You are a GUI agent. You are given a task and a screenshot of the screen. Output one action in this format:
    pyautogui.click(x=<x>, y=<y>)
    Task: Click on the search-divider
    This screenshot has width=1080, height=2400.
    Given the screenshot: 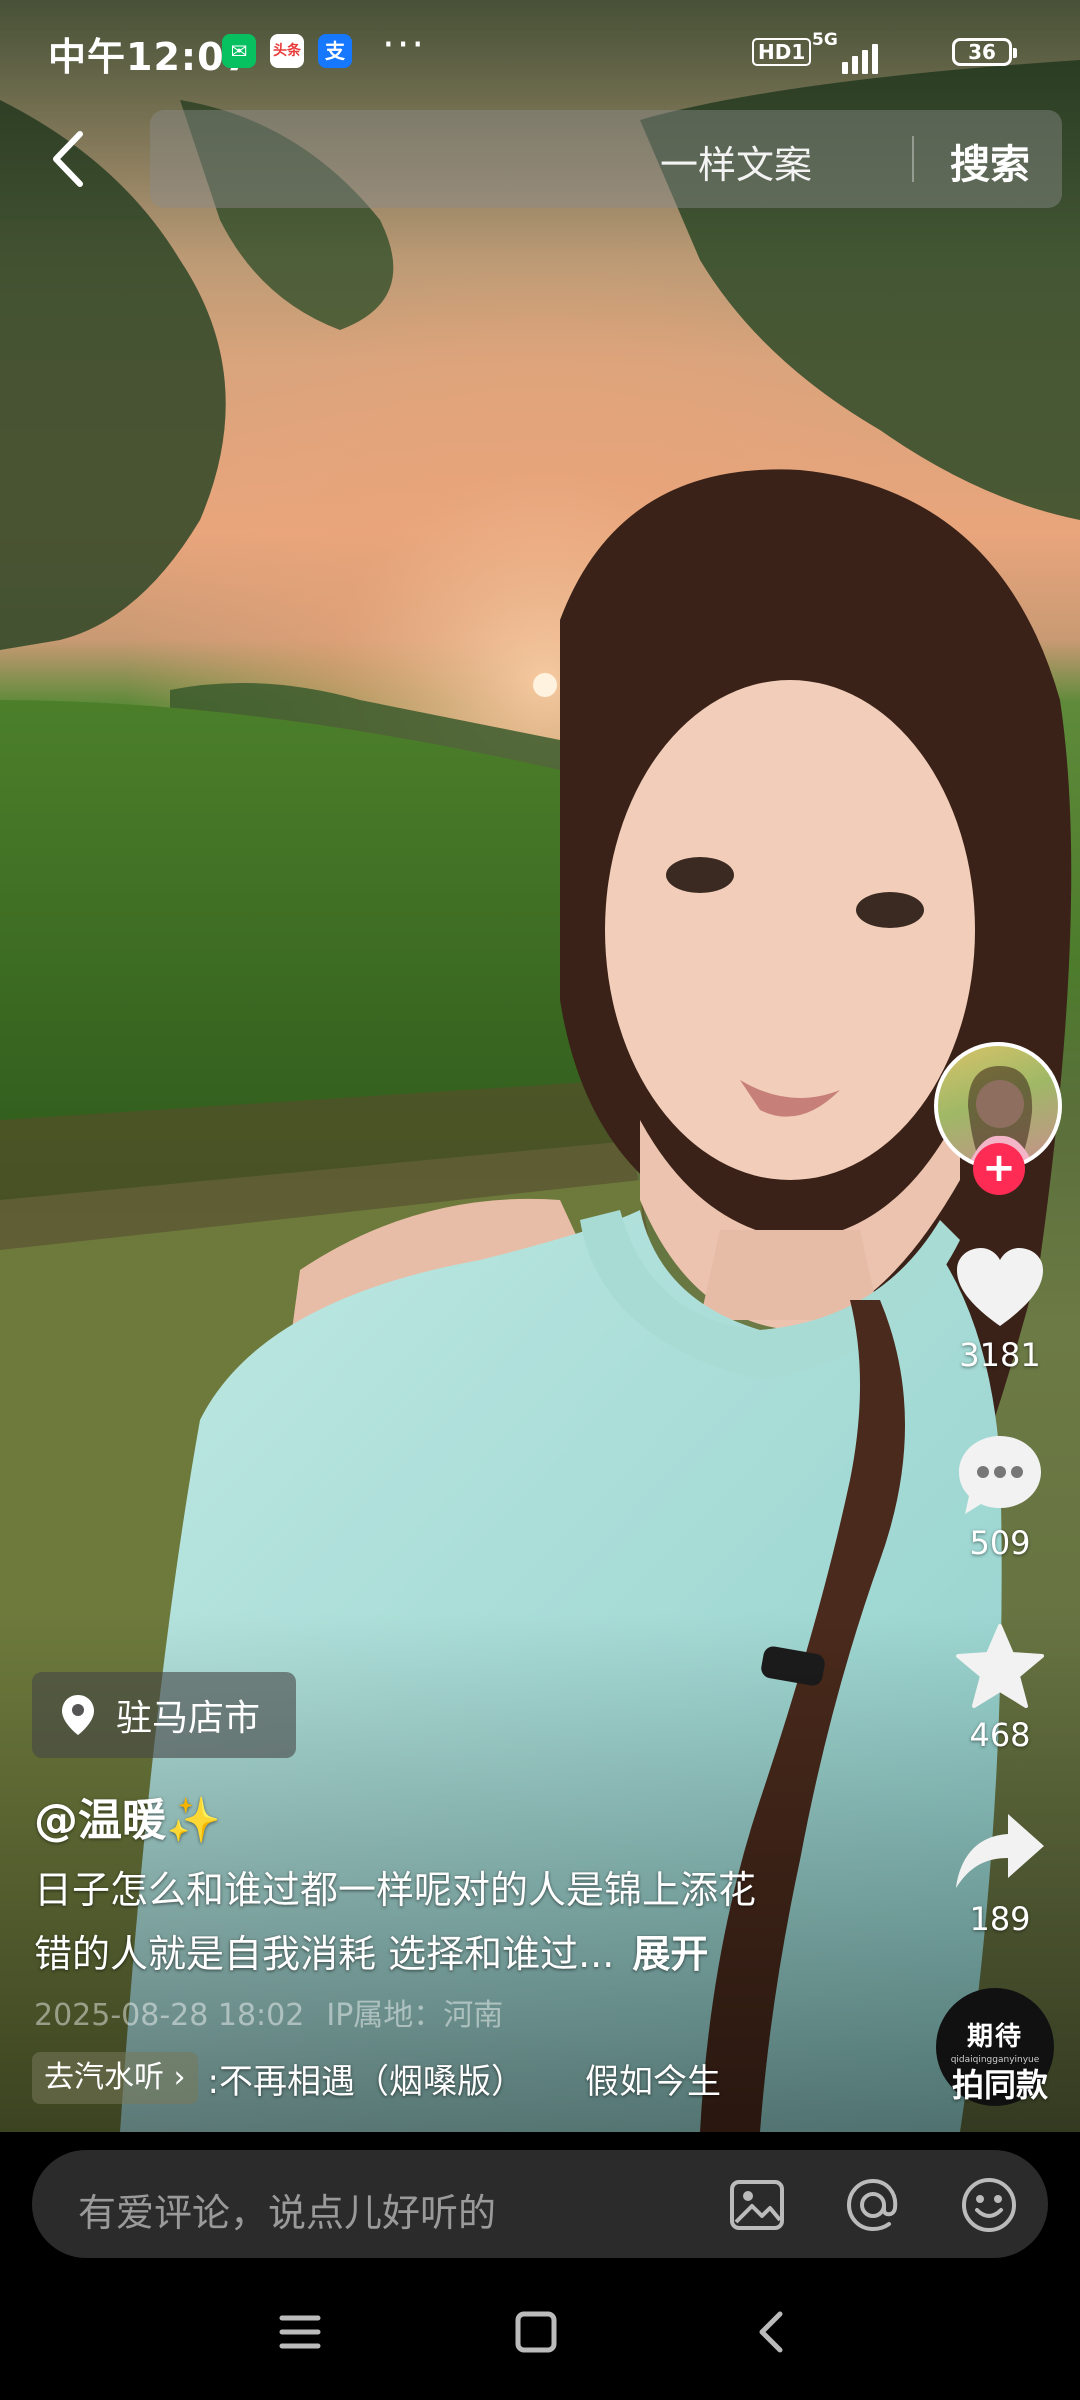 What is the action you would take?
    pyautogui.click(x=913, y=159)
    